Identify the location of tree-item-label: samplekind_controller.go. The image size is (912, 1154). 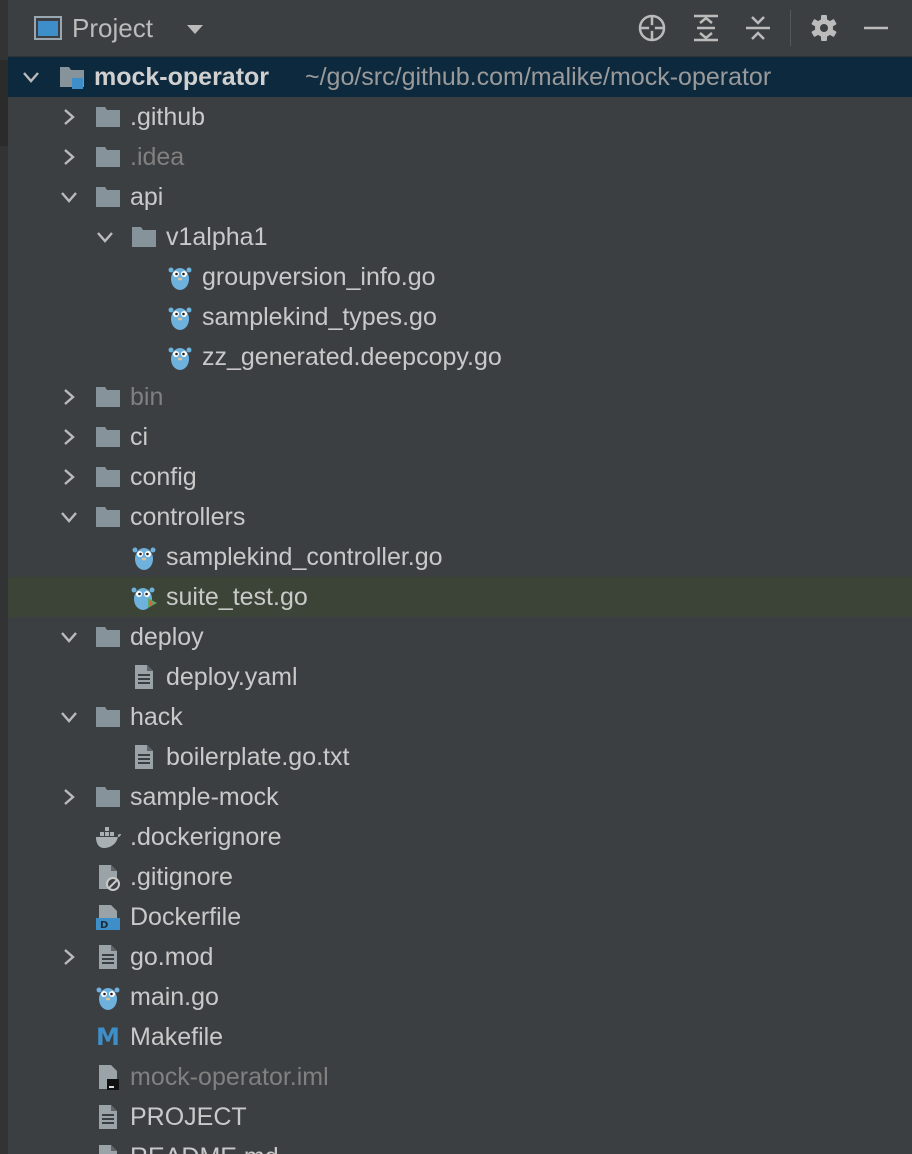
(304, 557).